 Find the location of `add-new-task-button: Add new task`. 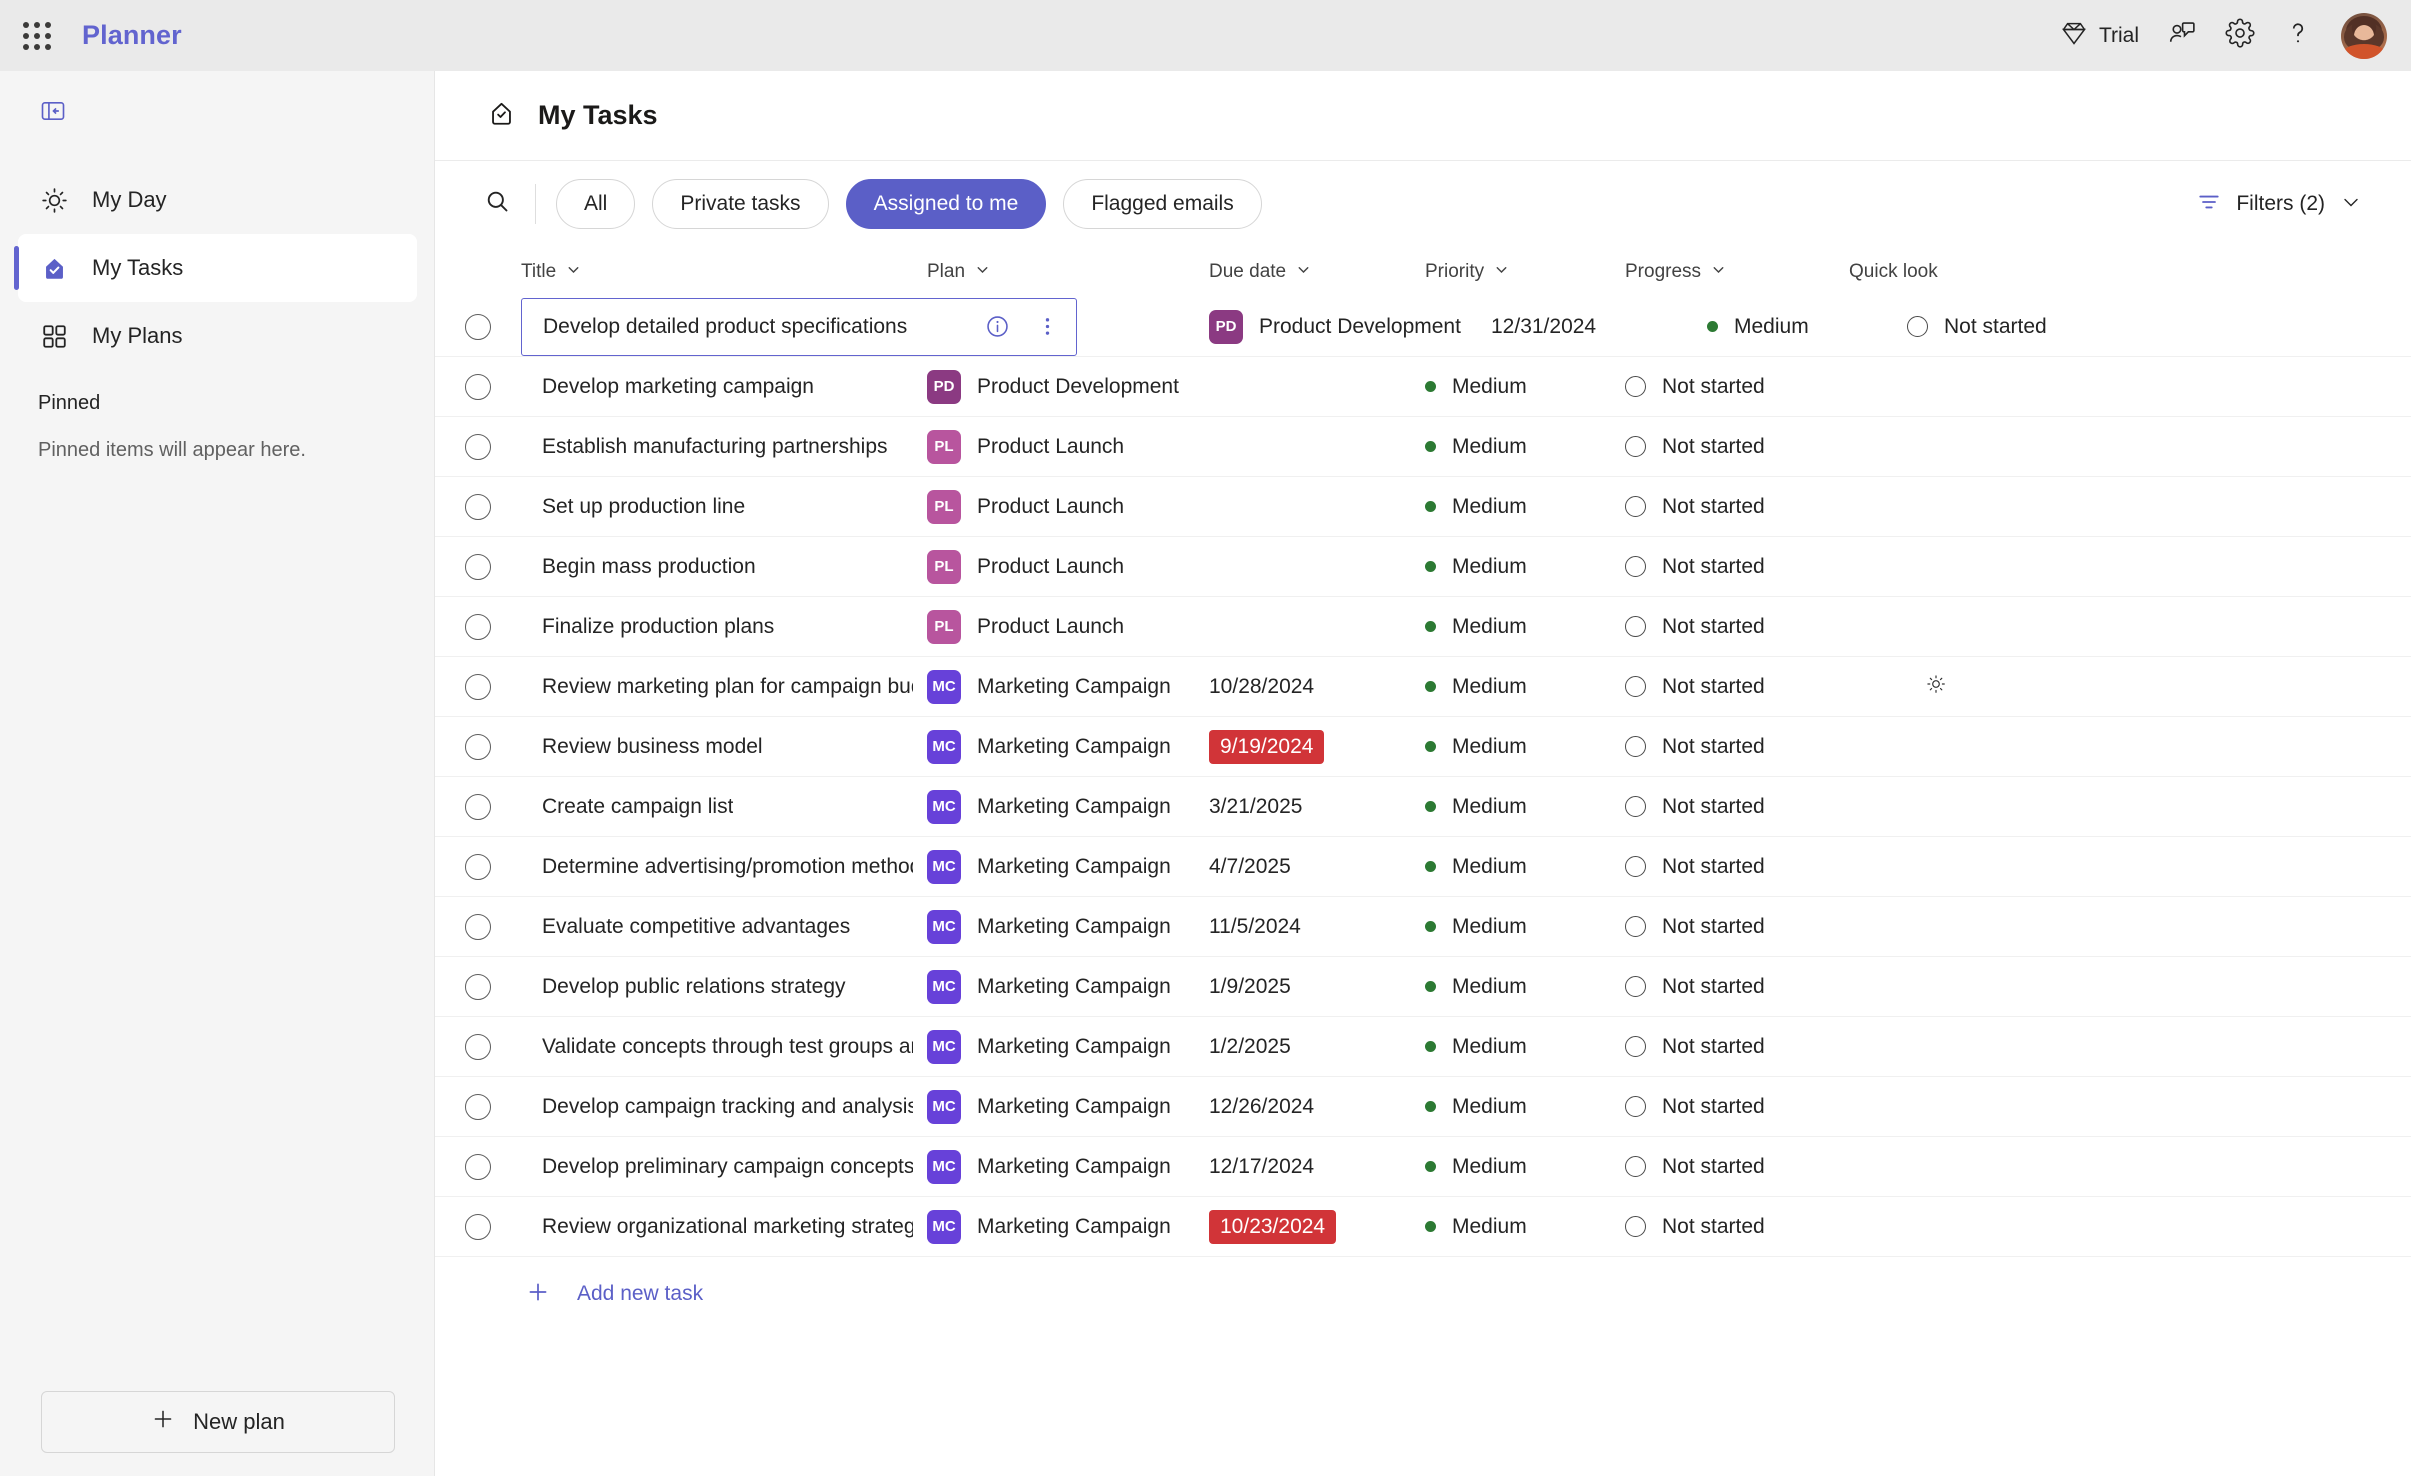

add-new-task-button: Add new task is located at coordinates (1423, 1294).